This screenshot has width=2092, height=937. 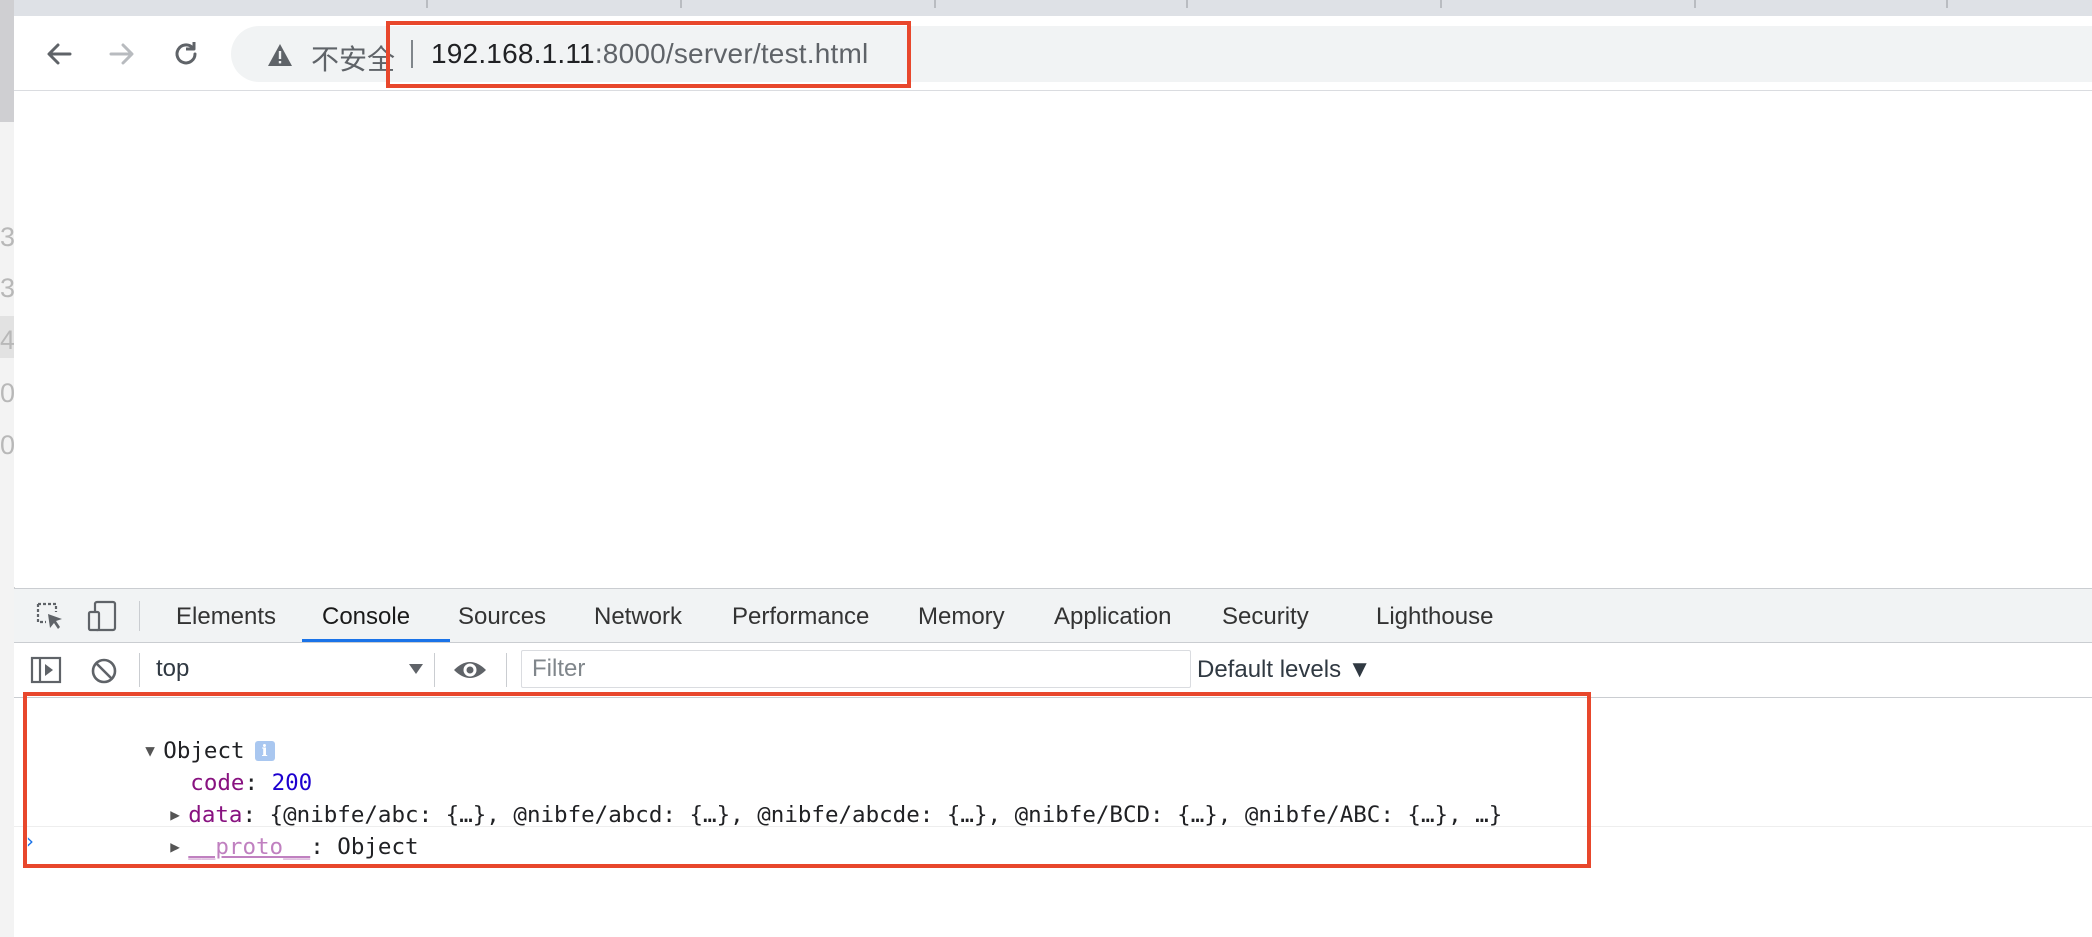 I want to click on tab-elements: Elements, so click(x=226, y=617).